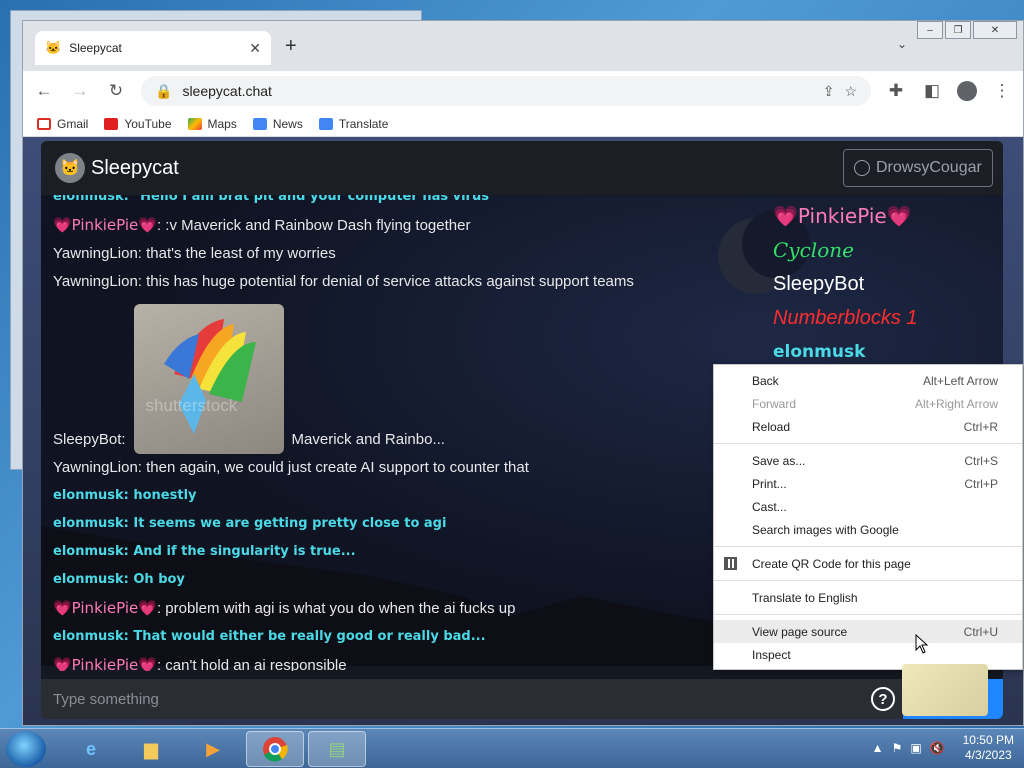 This screenshot has width=1024, height=768. Describe the element at coordinates (111, 123) in the screenshot. I see `youtube-icon` at that location.